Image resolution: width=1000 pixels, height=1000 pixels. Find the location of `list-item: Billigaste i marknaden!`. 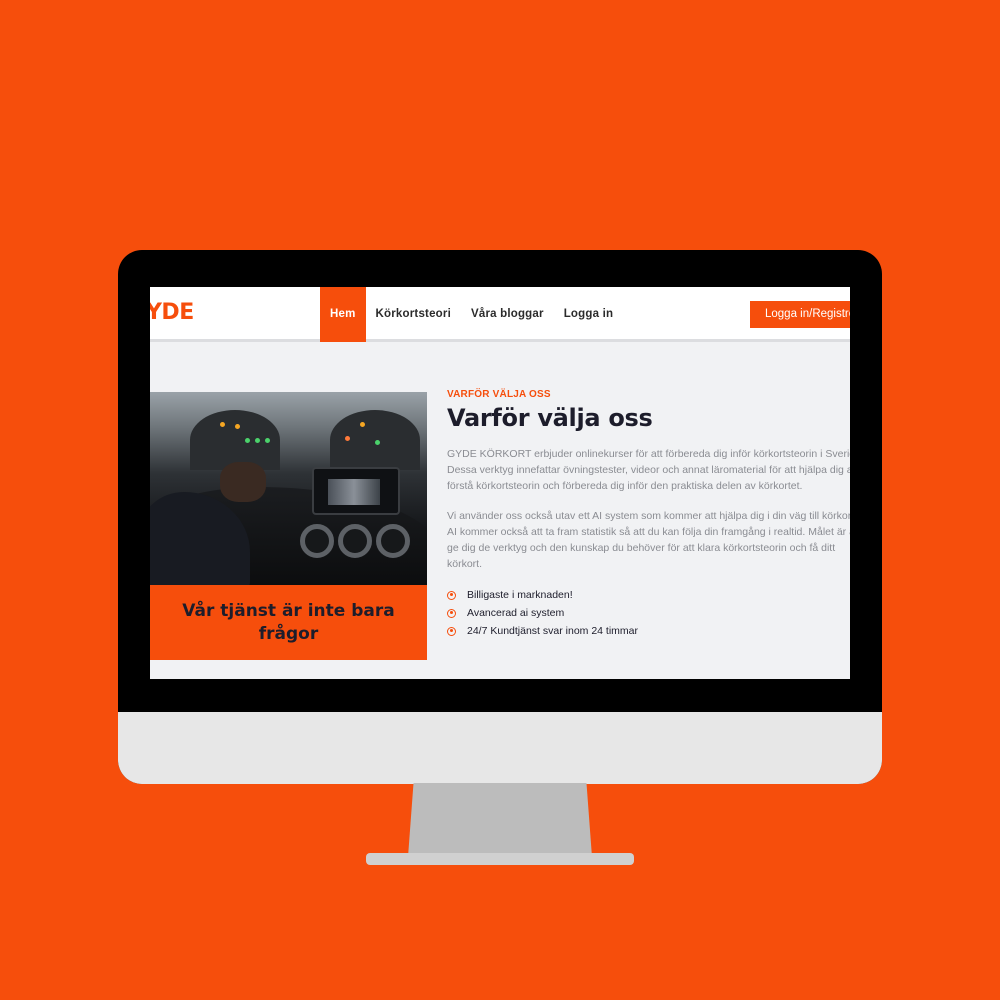

list-item: Billigaste i marknaden! is located at coordinates (648, 595).